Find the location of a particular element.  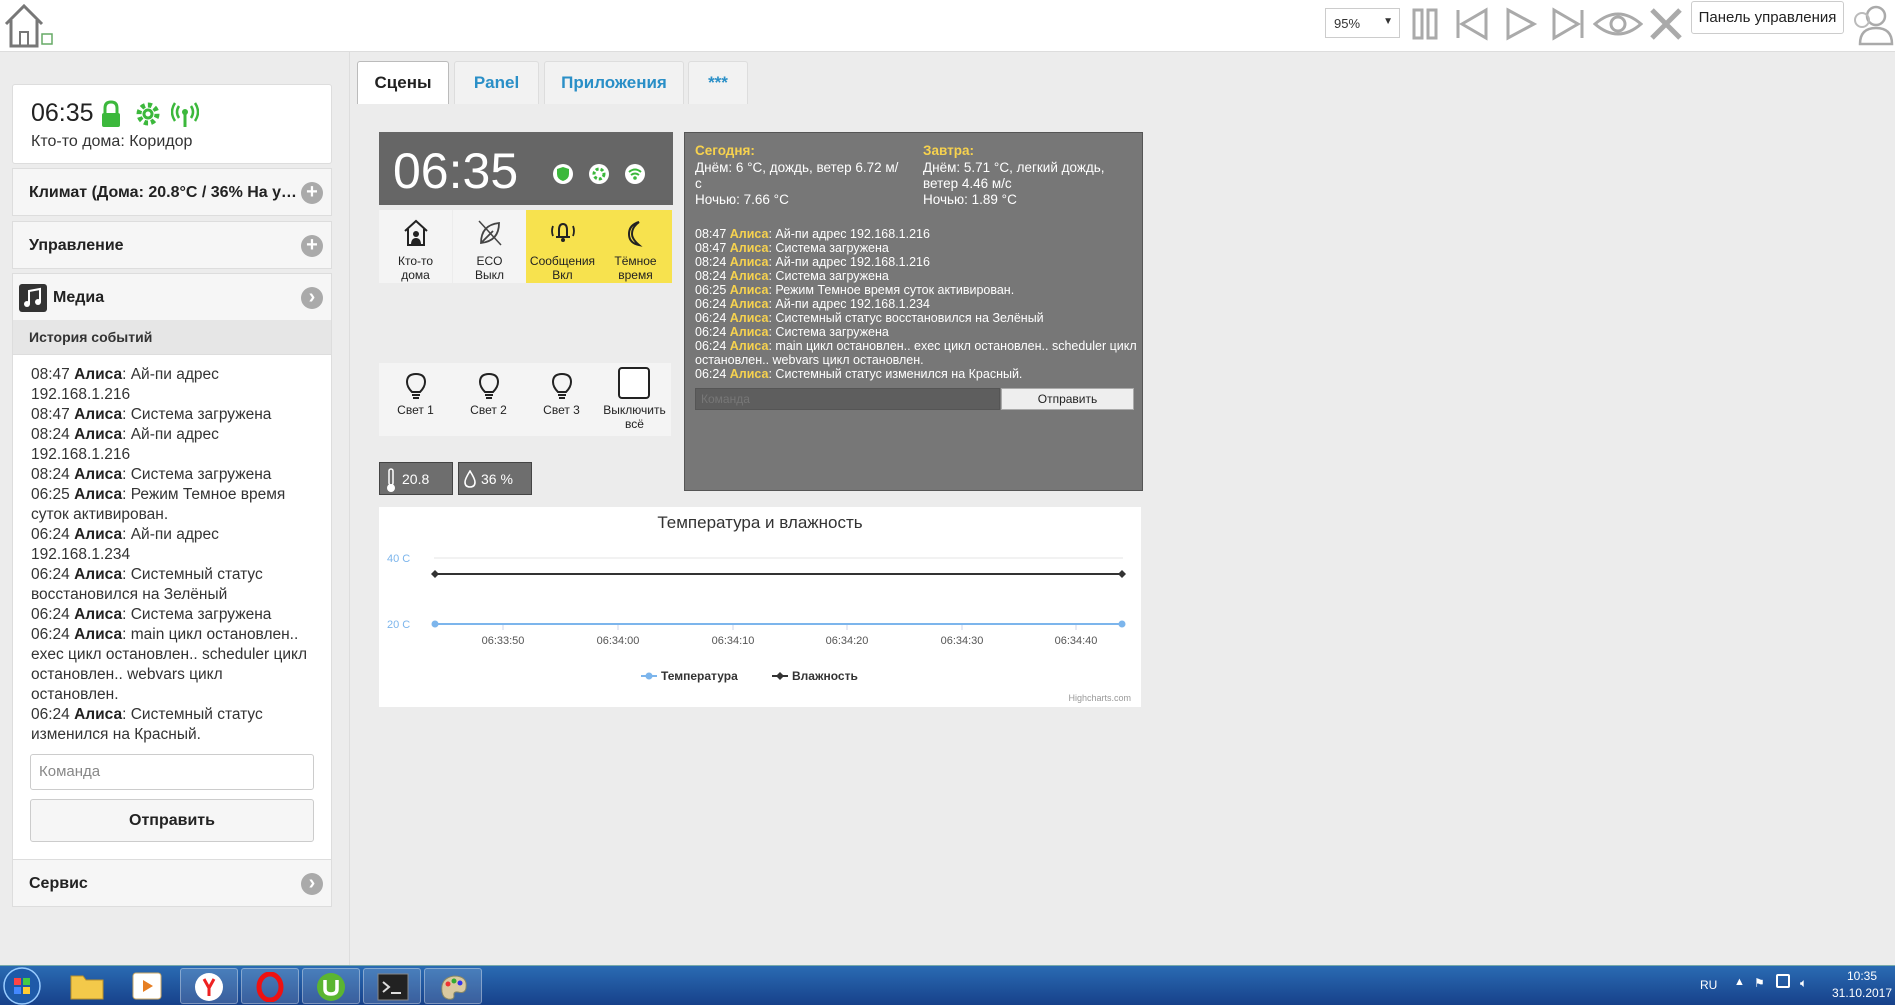

light-2-button: Свет 2 is located at coordinates (488, 399).